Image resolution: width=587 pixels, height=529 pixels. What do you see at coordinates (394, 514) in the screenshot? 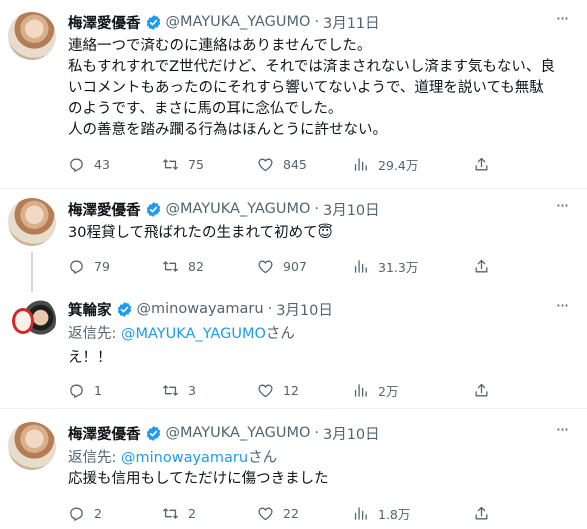
I see `views-count: 1.8万` at bounding box center [394, 514].